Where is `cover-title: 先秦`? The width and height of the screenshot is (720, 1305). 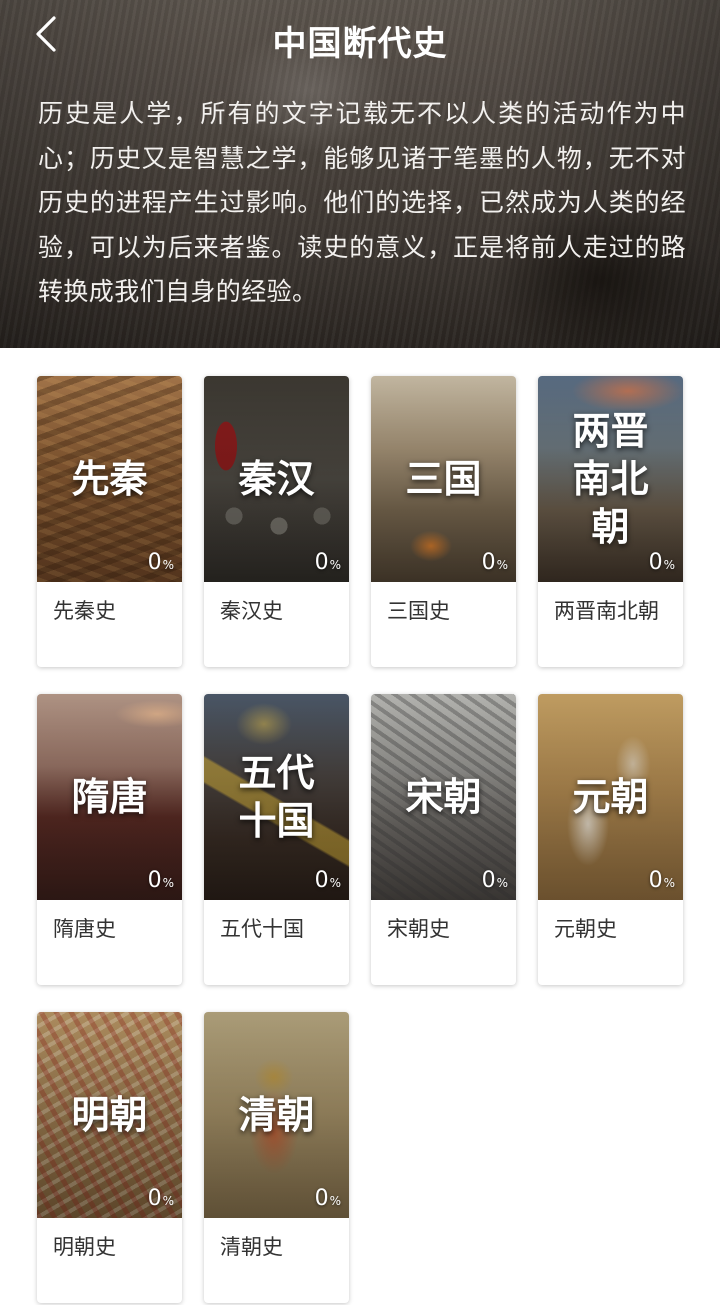
cover-title: 先秦 is located at coordinates (109, 478).